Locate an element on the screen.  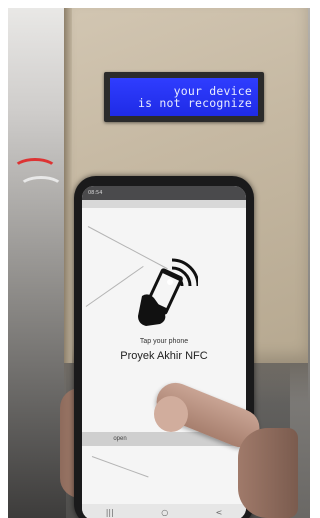
white-wire is located at coordinates (41, 188).